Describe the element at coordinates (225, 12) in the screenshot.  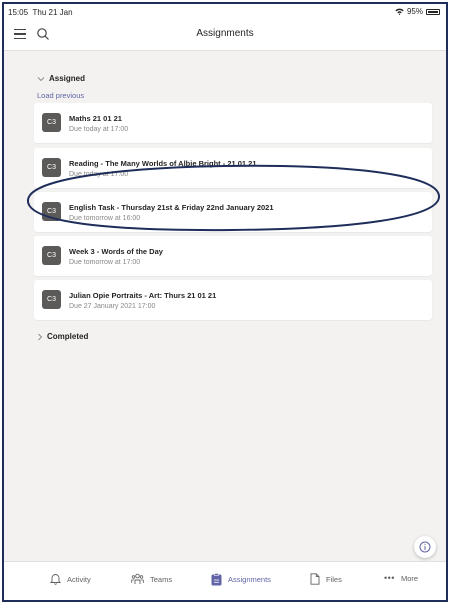
I see `status-bar: 15:05 Thu 21 Jan 95%` at that location.